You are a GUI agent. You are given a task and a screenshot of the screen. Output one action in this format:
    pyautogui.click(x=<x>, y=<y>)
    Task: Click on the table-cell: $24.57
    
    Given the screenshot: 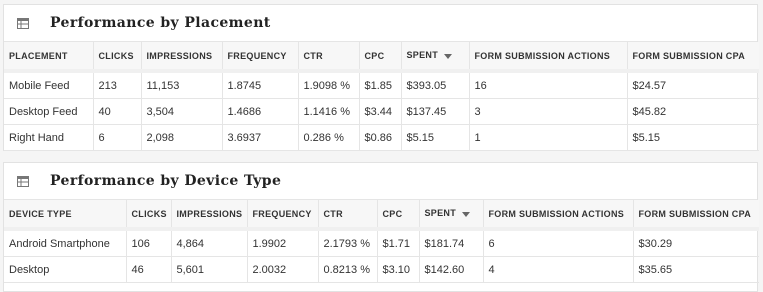 What is the action you would take?
    pyautogui.click(x=693, y=84)
    